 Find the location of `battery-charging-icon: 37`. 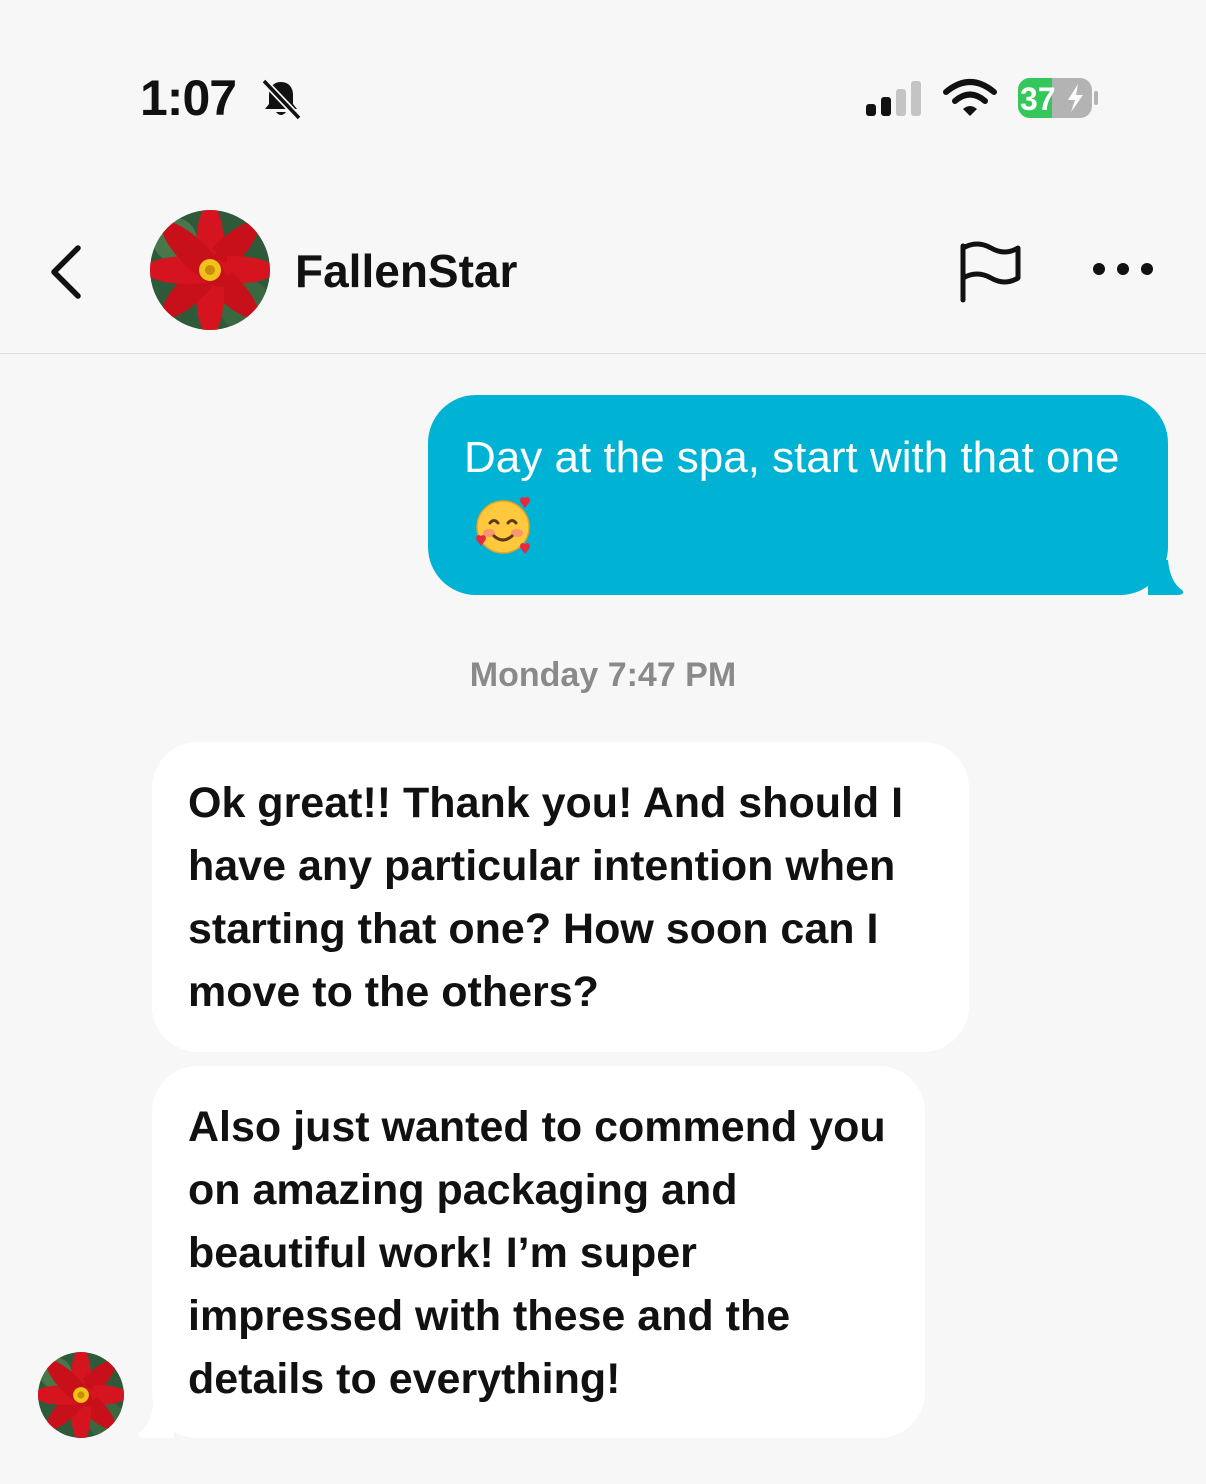

battery-charging-icon: 37 is located at coordinates (1058, 98).